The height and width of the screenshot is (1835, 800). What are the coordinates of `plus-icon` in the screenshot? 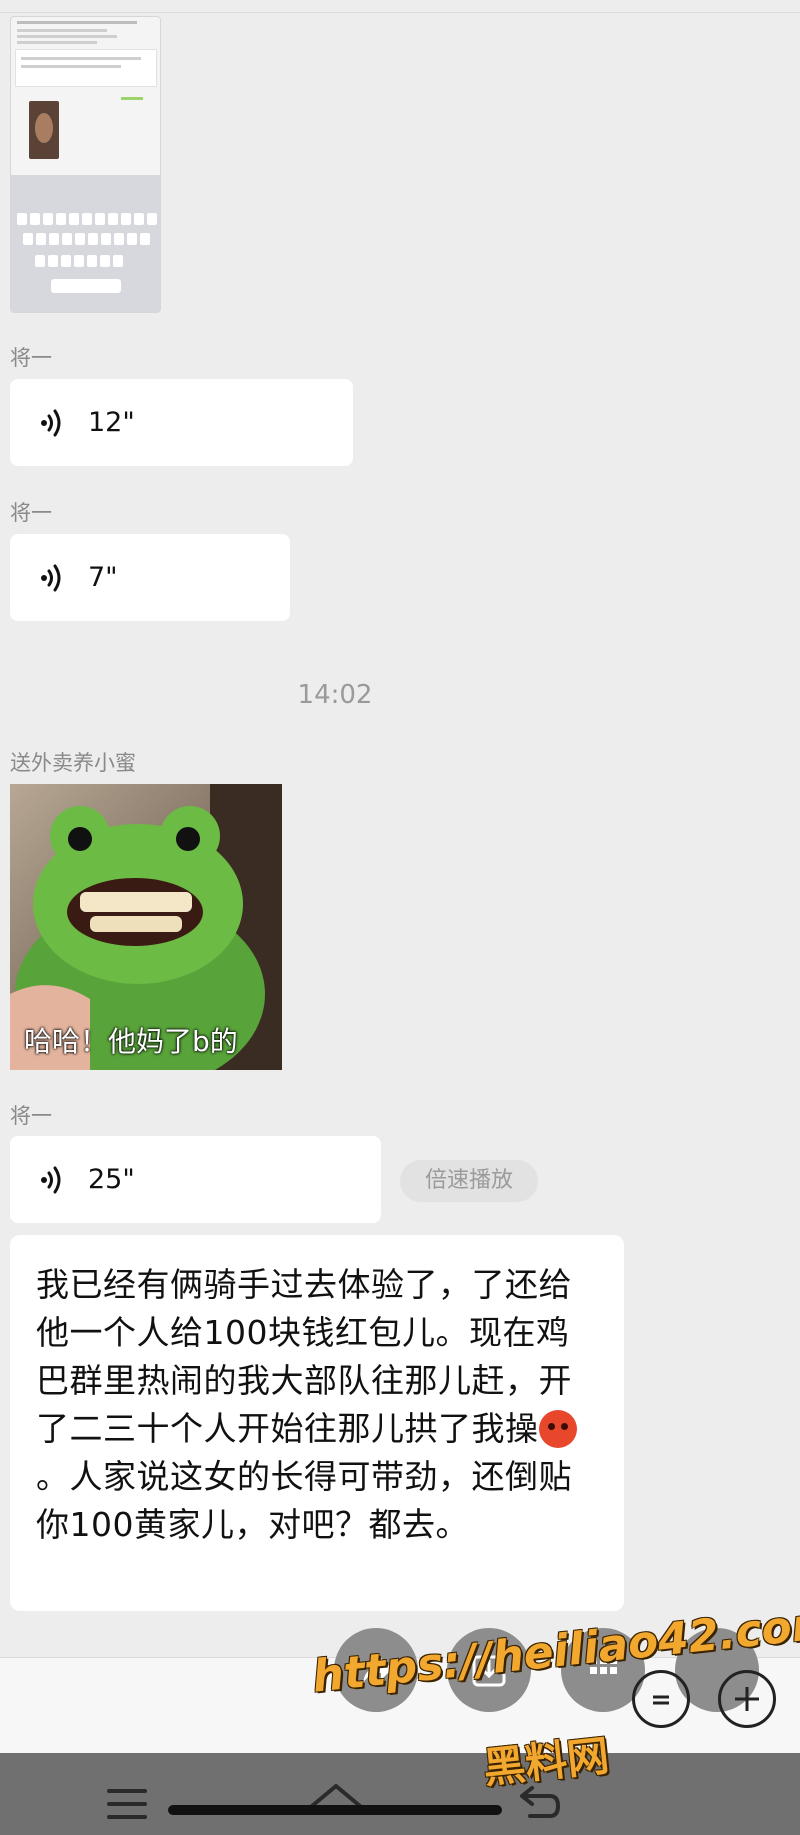 It's located at (747, 1699).